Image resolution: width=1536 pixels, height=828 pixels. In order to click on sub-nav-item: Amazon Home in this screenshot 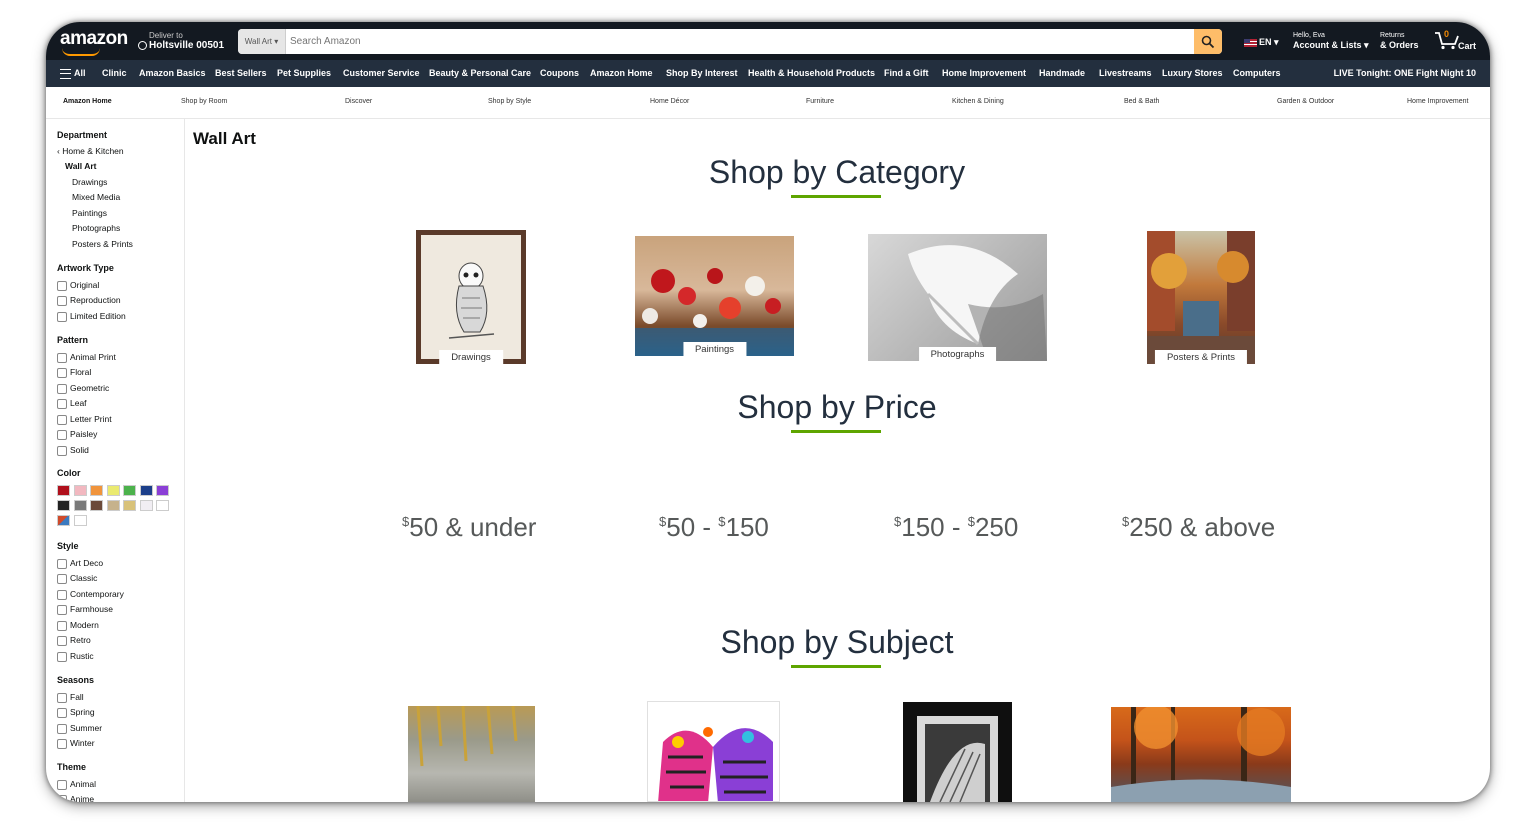, I will do `click(87, 101)`.